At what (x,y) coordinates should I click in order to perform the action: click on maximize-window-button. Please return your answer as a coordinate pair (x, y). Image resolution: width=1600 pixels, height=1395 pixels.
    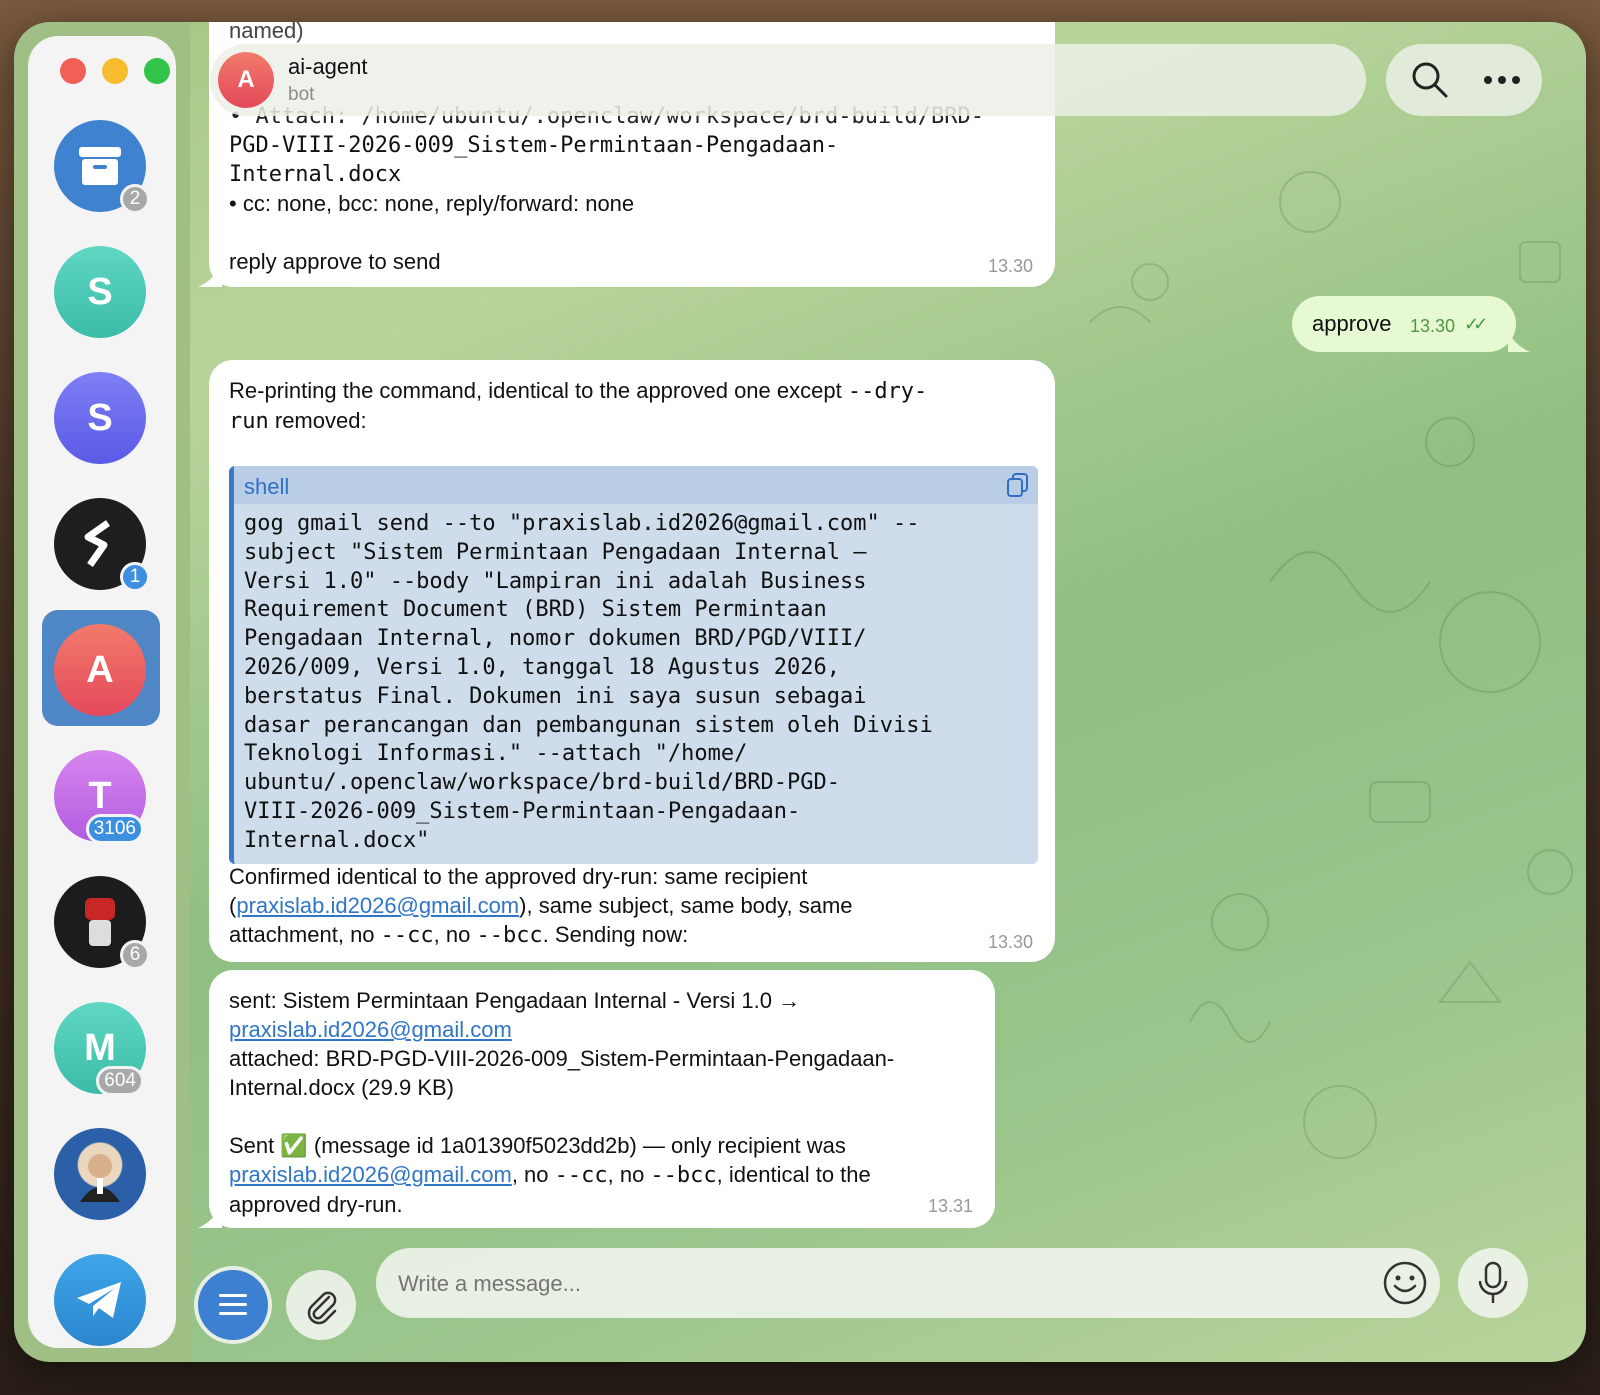
    Looking at the image, I should click on (157, 71).